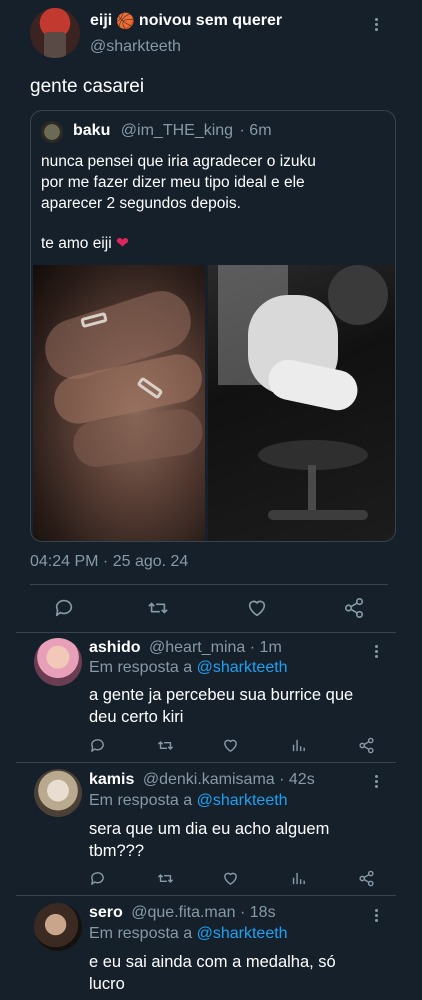 This screenshot has height=1000, width=422. Describe the element at coordinates (85, 243) in the screenshot. I see `quoted-line: te amo eiji ❤` at that location.